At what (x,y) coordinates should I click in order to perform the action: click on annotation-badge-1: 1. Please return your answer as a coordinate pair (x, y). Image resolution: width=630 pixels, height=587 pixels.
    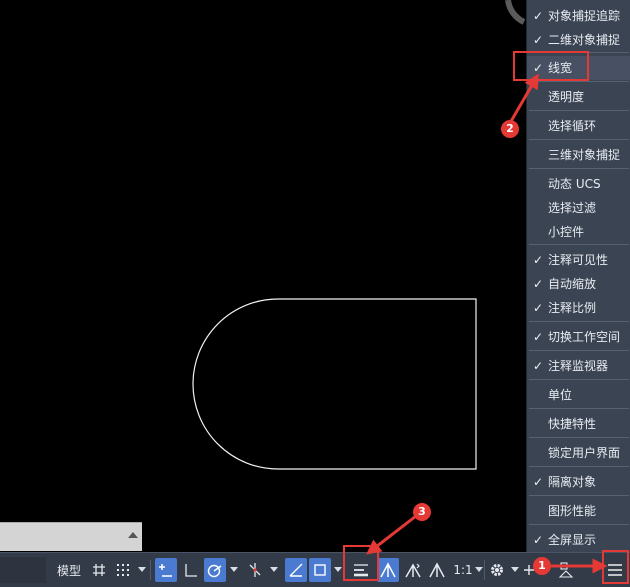
    Looking at the image, I should click on (542, 566).